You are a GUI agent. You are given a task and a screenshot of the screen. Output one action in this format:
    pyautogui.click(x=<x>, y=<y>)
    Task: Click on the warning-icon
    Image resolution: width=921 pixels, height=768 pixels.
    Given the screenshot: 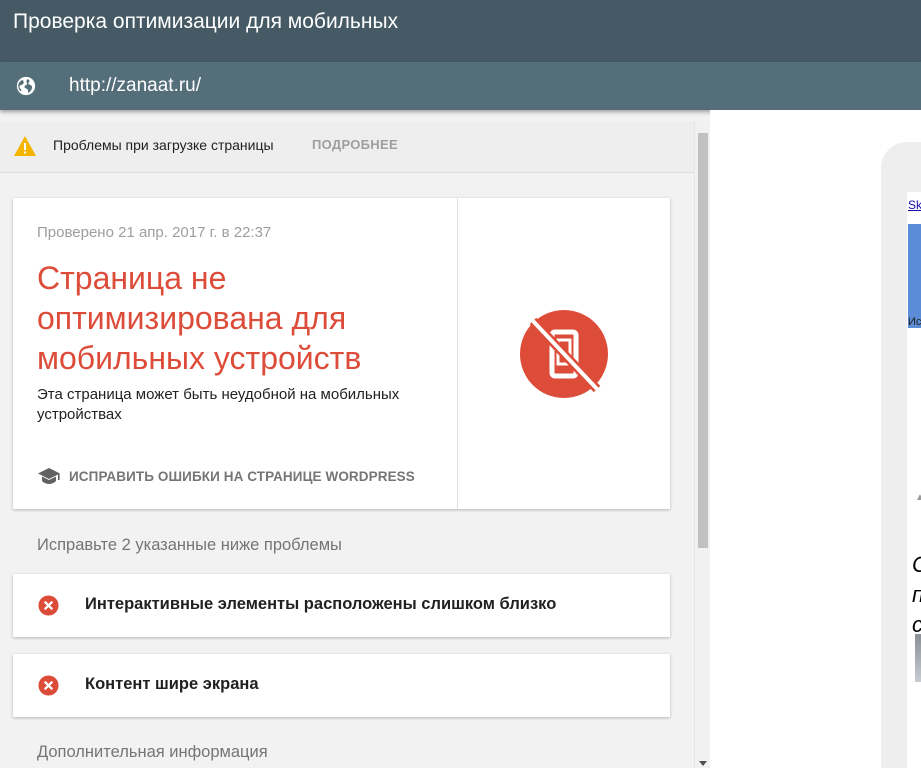 What is the action you would take?
    pyautogui.click(x=25, y=146)
    